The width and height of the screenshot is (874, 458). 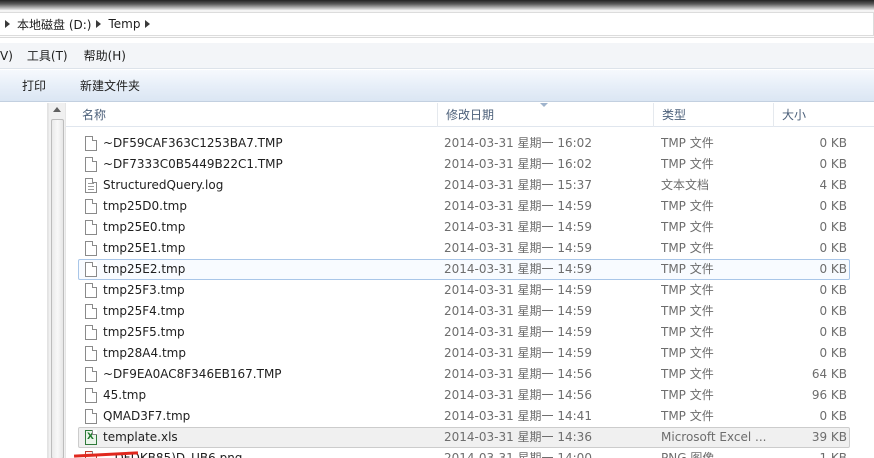 I want to click on file-name: template.xls, so click(x=140, y=437).